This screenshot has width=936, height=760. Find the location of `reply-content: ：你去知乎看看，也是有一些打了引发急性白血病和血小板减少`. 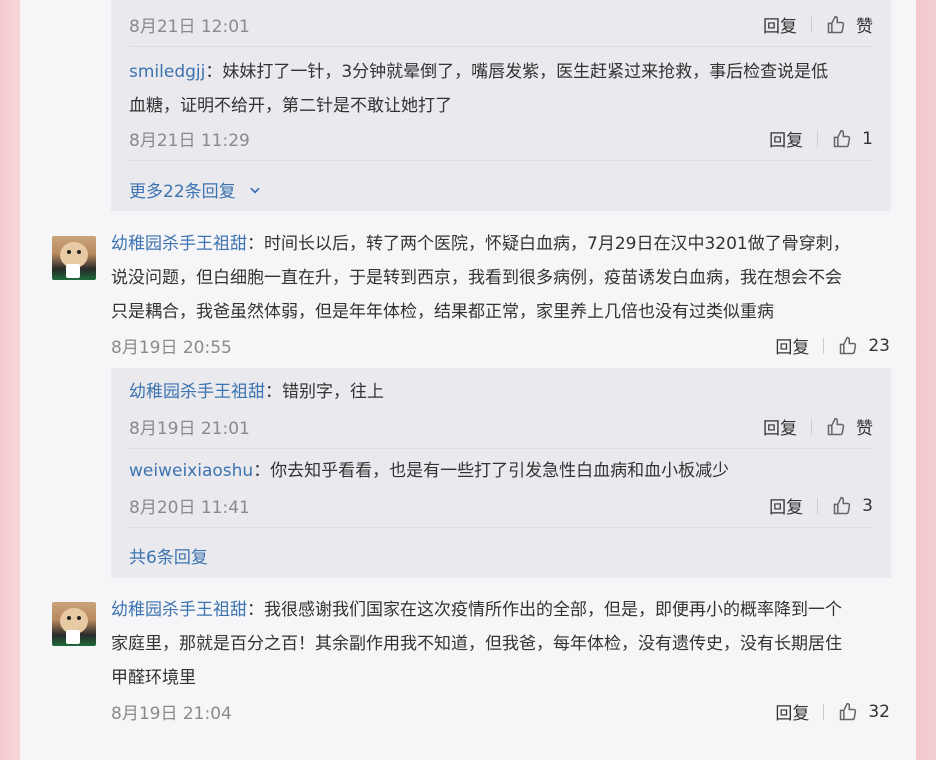

reply-content: ：你去知乎看看，也是有一些打了引发急性白血病和血小板减少 is located at coordinates (491, 471).